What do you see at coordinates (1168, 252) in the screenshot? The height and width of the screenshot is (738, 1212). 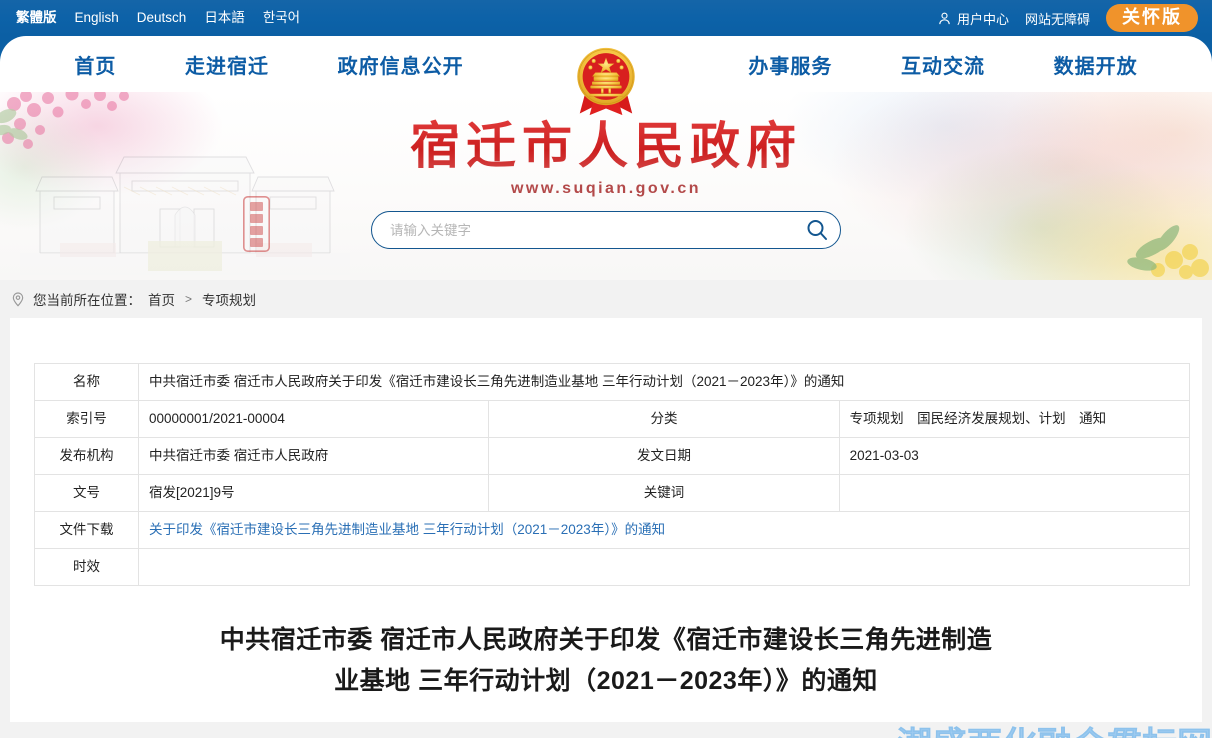 I see `yellow-flower-illustration` at bounding box center [1168, 252].